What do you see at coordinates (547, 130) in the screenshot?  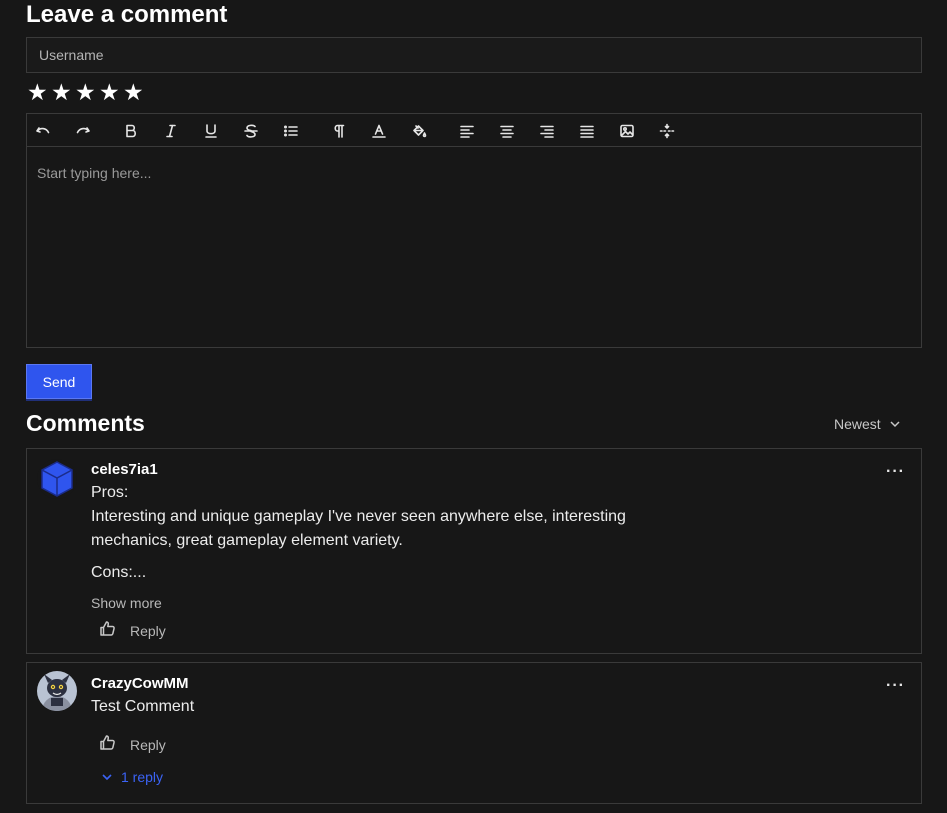 I see `align-right-icon` at bounding box center [547, 130].